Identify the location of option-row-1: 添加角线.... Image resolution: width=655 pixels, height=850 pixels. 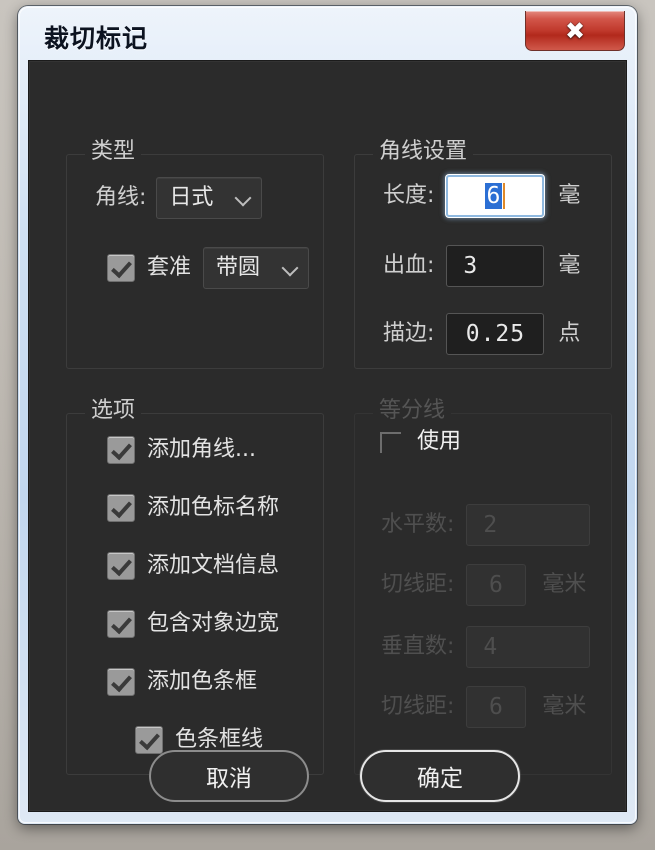
(181, 450).